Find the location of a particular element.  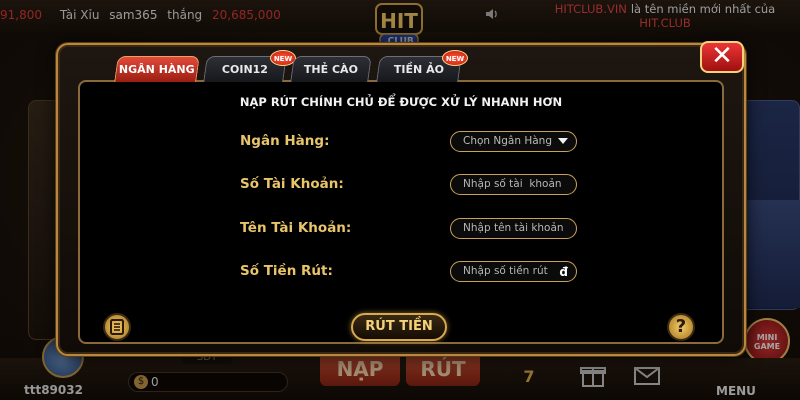

bank-label: Ngân Hàng: is located at coordinates (285, 141).